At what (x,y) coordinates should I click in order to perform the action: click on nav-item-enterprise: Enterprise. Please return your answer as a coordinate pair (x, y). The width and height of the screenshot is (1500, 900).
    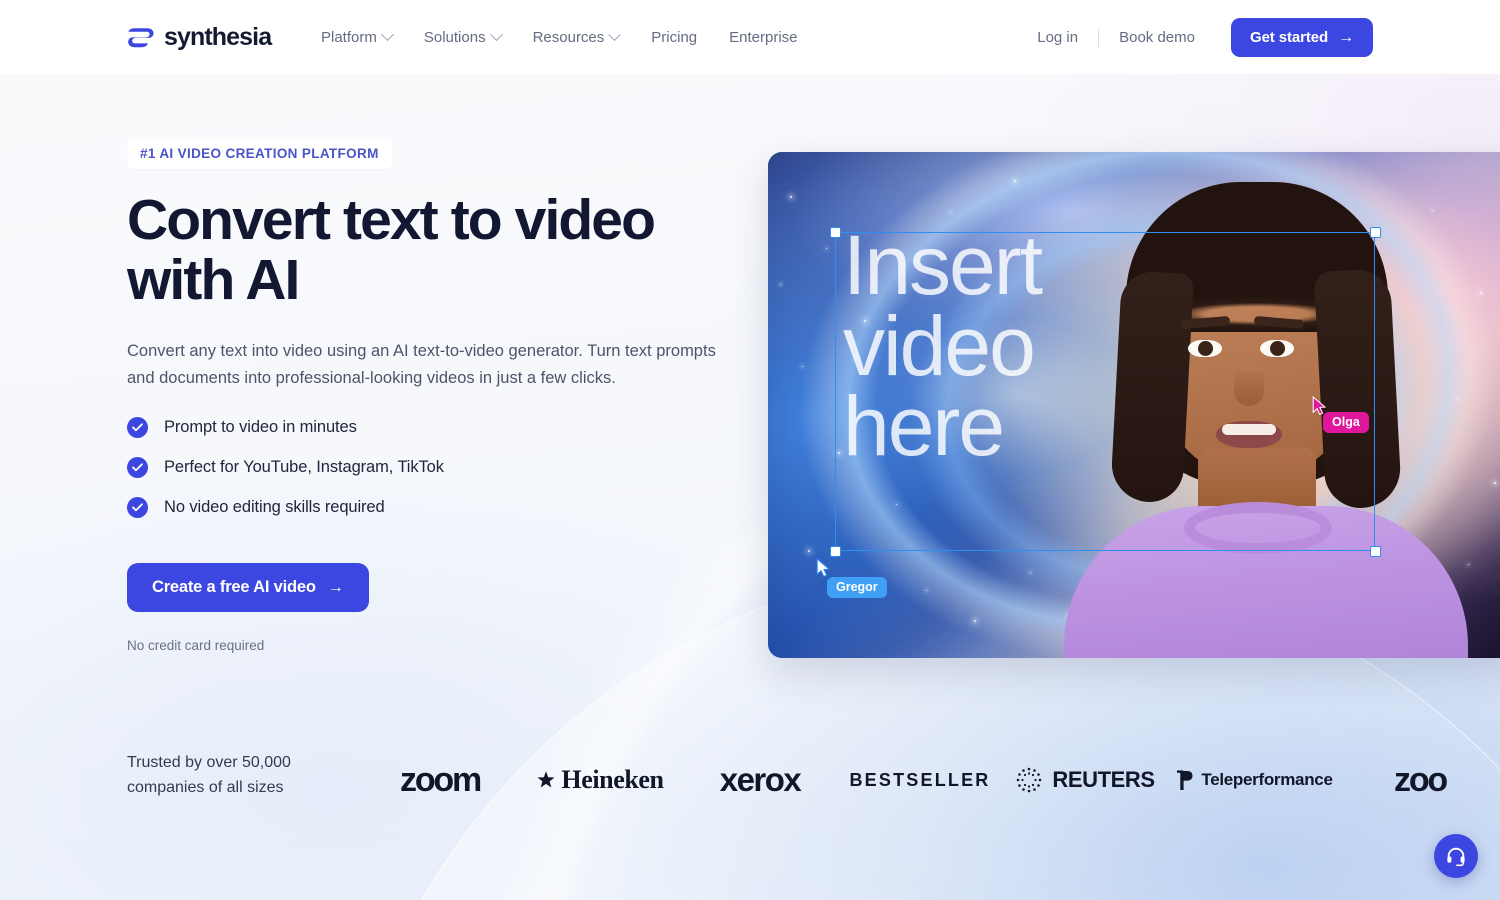
    Looking at the image, I should click on (763, 37).